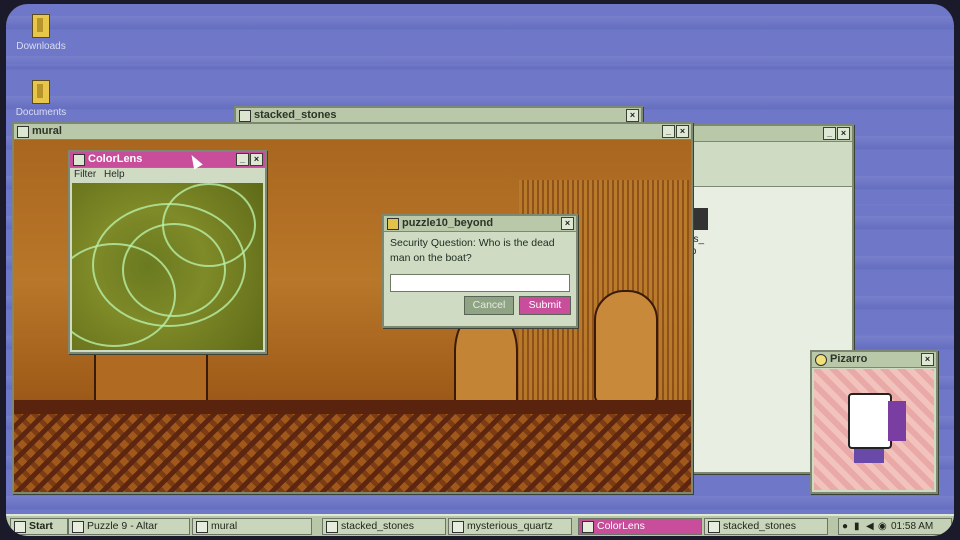 The height and width of the screenshot is (540, 960). I want to click on assistant-view, so click(874, 429).